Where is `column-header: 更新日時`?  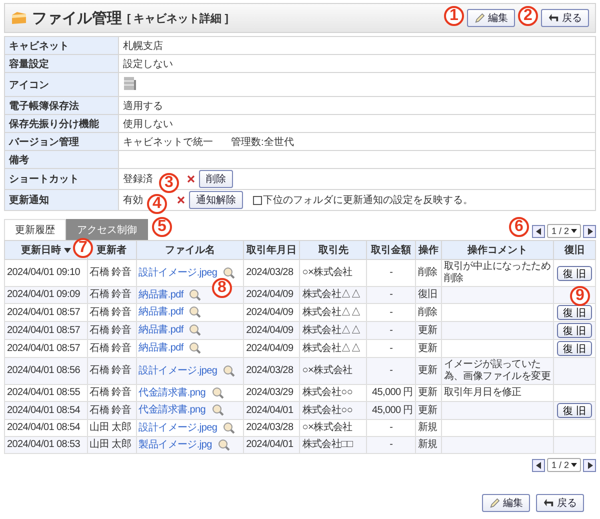
column-header: 更新日時 is located at coordinates (40, 250).